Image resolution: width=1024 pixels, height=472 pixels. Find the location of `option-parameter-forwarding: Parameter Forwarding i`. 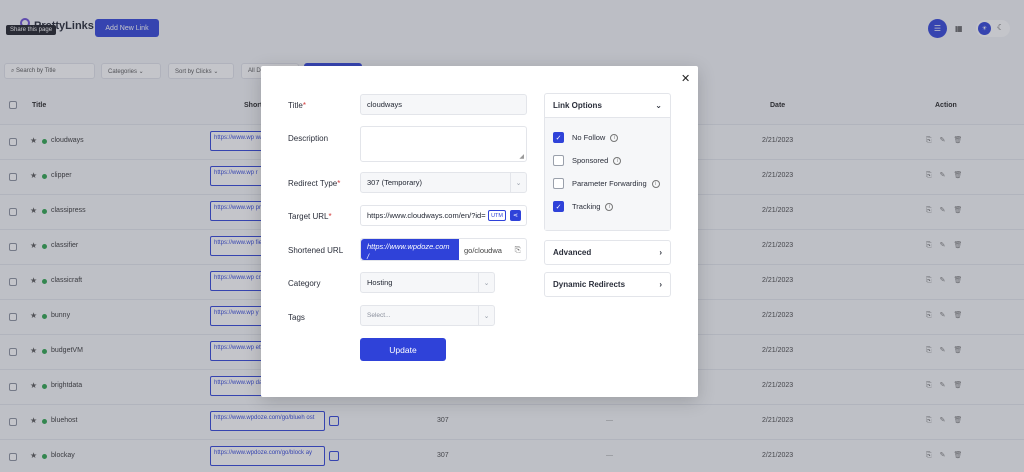

option-parameter-forwarding: Parameter Forwarding i is located at coordinates (607, 183).